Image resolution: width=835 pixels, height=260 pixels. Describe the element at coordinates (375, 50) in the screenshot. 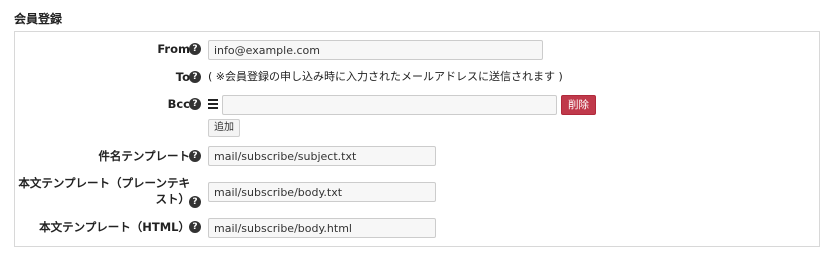

I see `from-input` at that location.